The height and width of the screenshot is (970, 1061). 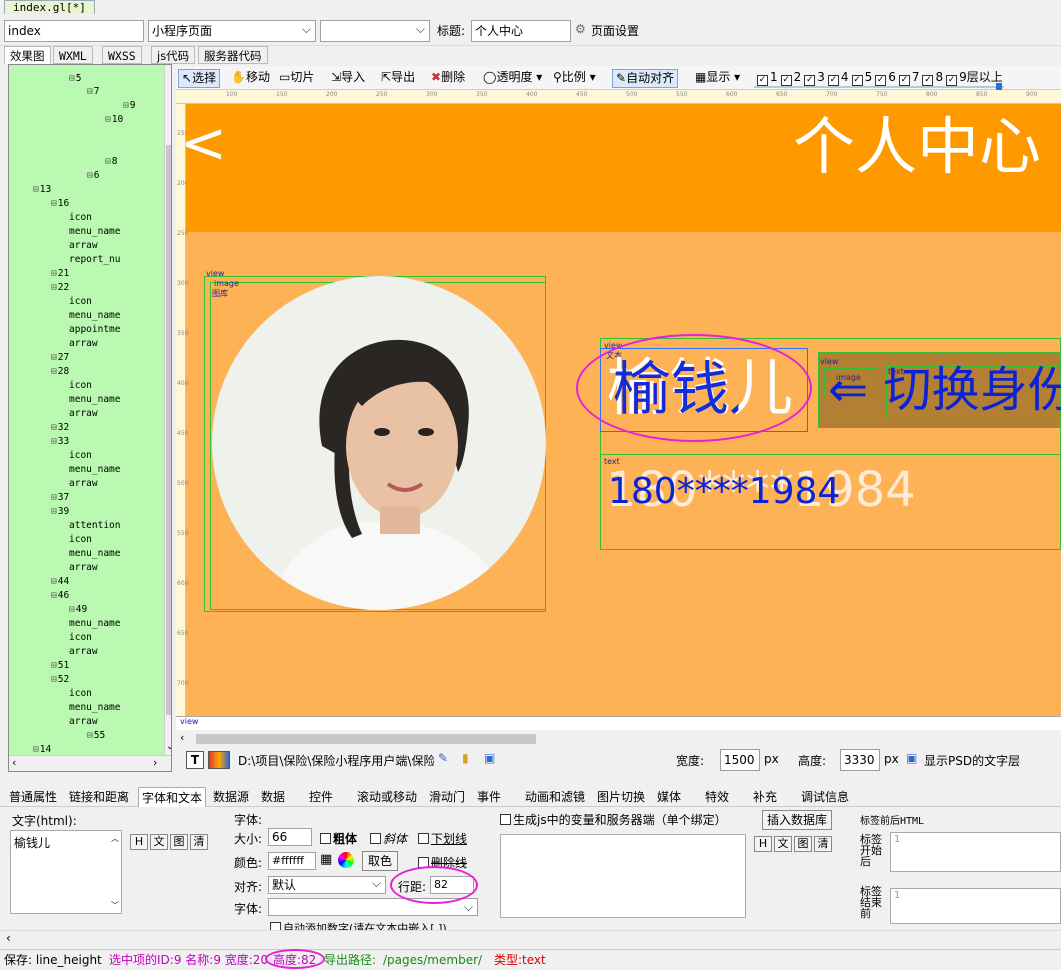 What do you see at coordinates (75, 79) in the screenshot?
I see `tree-node: 5` at bounding box center [75, 79].